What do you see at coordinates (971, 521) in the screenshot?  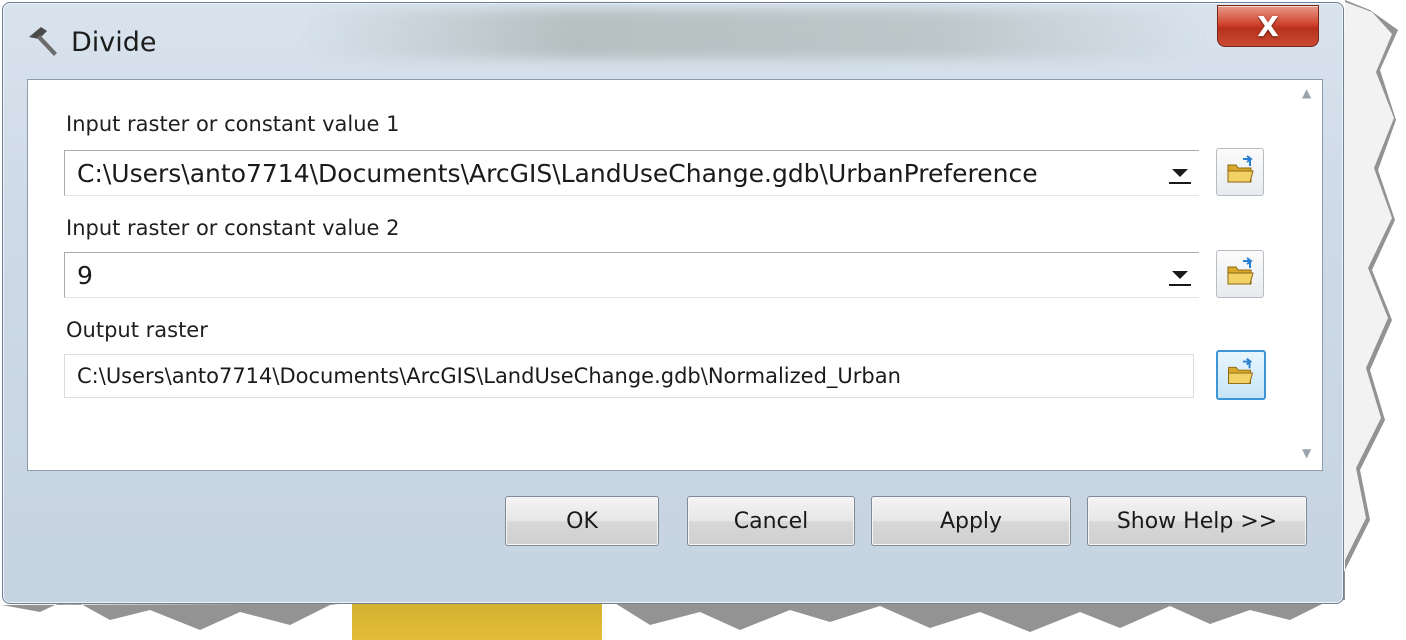 I see `apply-button: Apply` at bounding box center [971, 521].